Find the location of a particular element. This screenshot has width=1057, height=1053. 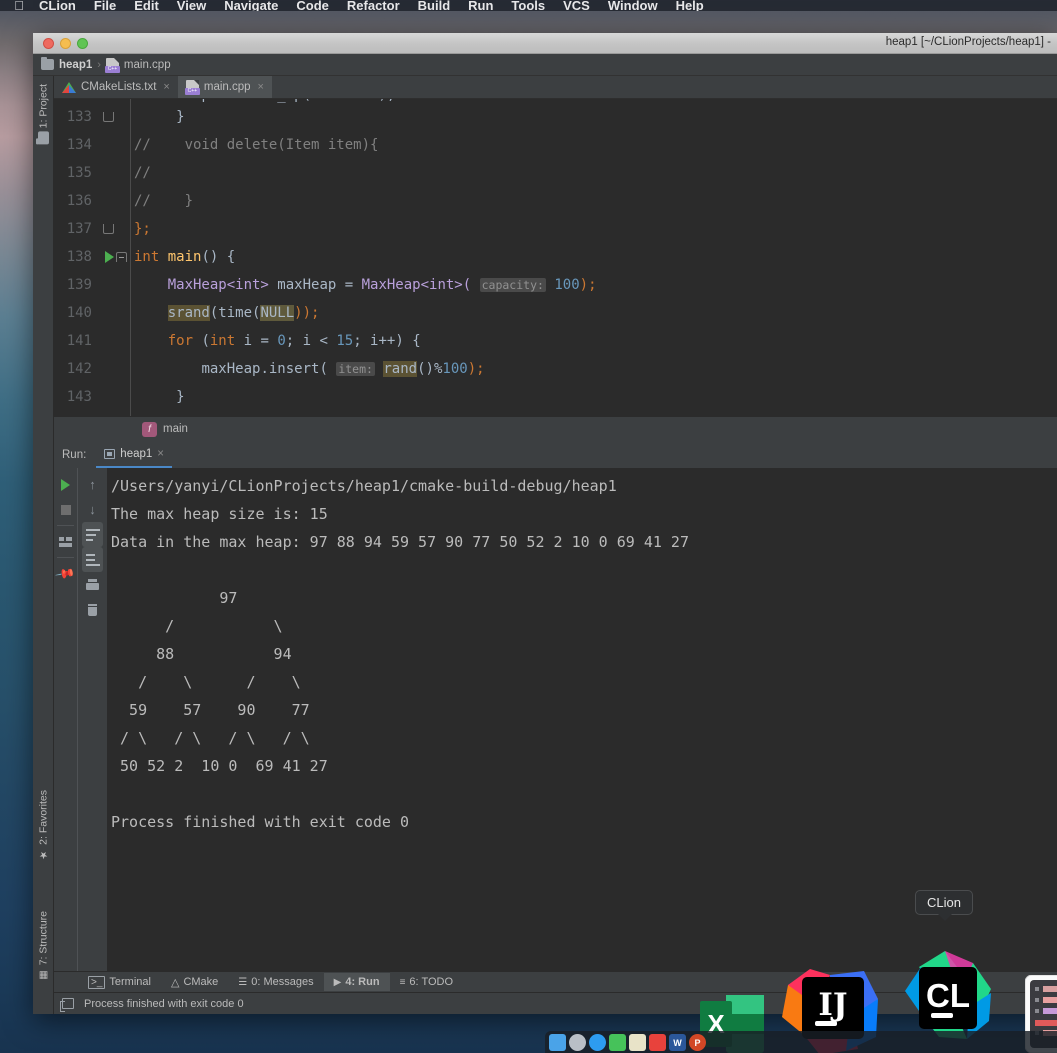

cpp-file-icon is located at coordinates (192, 87).